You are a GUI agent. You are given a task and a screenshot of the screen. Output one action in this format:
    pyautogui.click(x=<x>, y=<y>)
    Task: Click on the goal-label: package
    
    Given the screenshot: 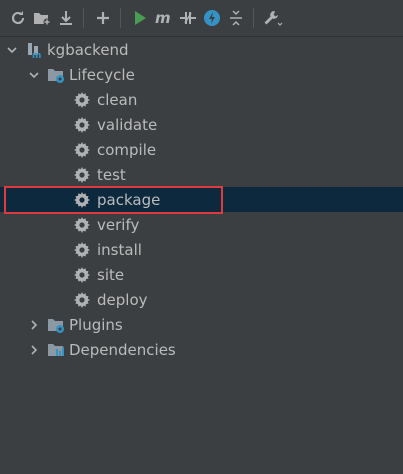 What is the action you would take?
    pyautogui.click(x=129, y=199)
    